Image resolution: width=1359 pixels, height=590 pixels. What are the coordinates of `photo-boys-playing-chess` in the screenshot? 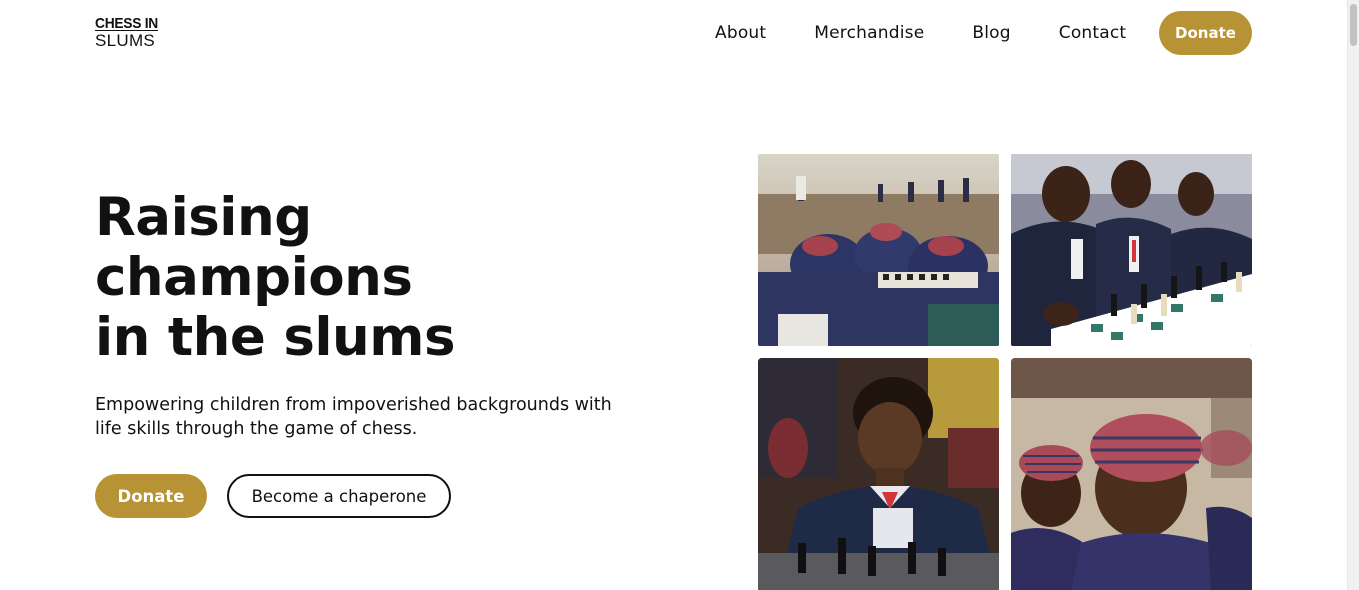 It's located at (1131, 250).